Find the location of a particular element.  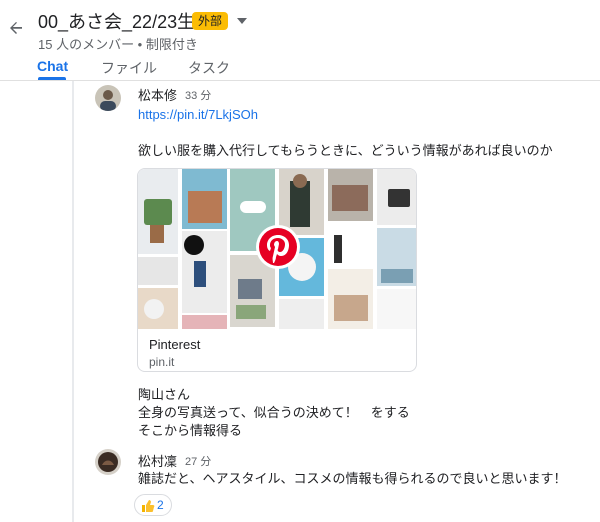

pinterest-collage is located at coordinates (277, 249).